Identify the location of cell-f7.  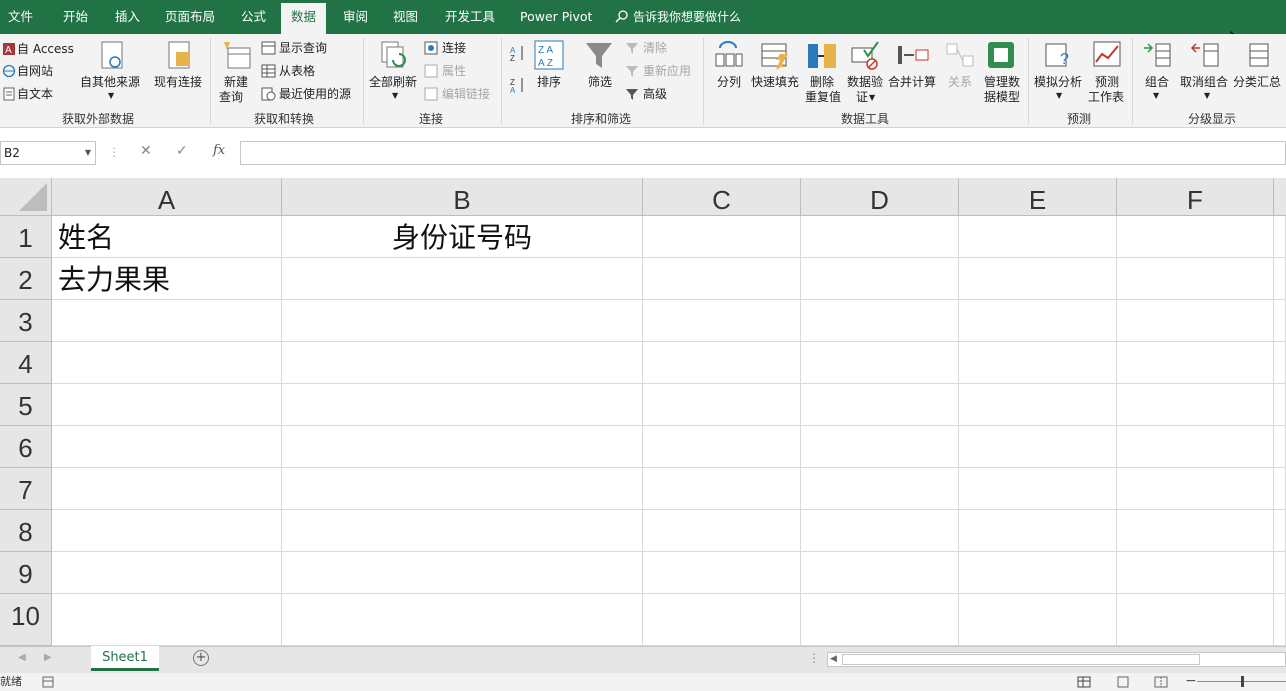
(1195, 489).